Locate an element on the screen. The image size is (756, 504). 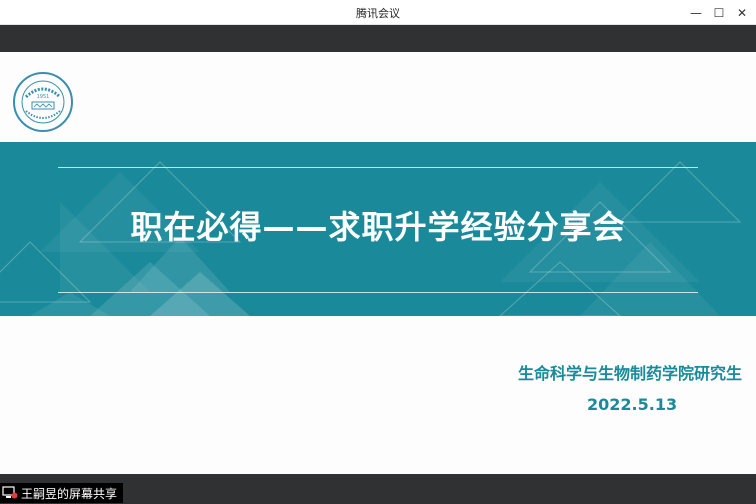
slide-title: 职在必得——求职升学经验分享会 is located at coordinates (378, 227).